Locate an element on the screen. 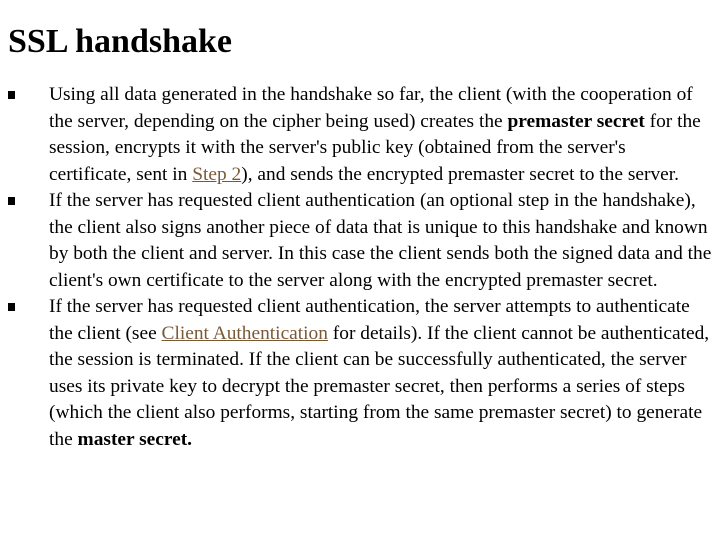 The height and width of the screenshot is (540, 720). bold-term-master-secret: master secret. is located at coordinates (135, 439).